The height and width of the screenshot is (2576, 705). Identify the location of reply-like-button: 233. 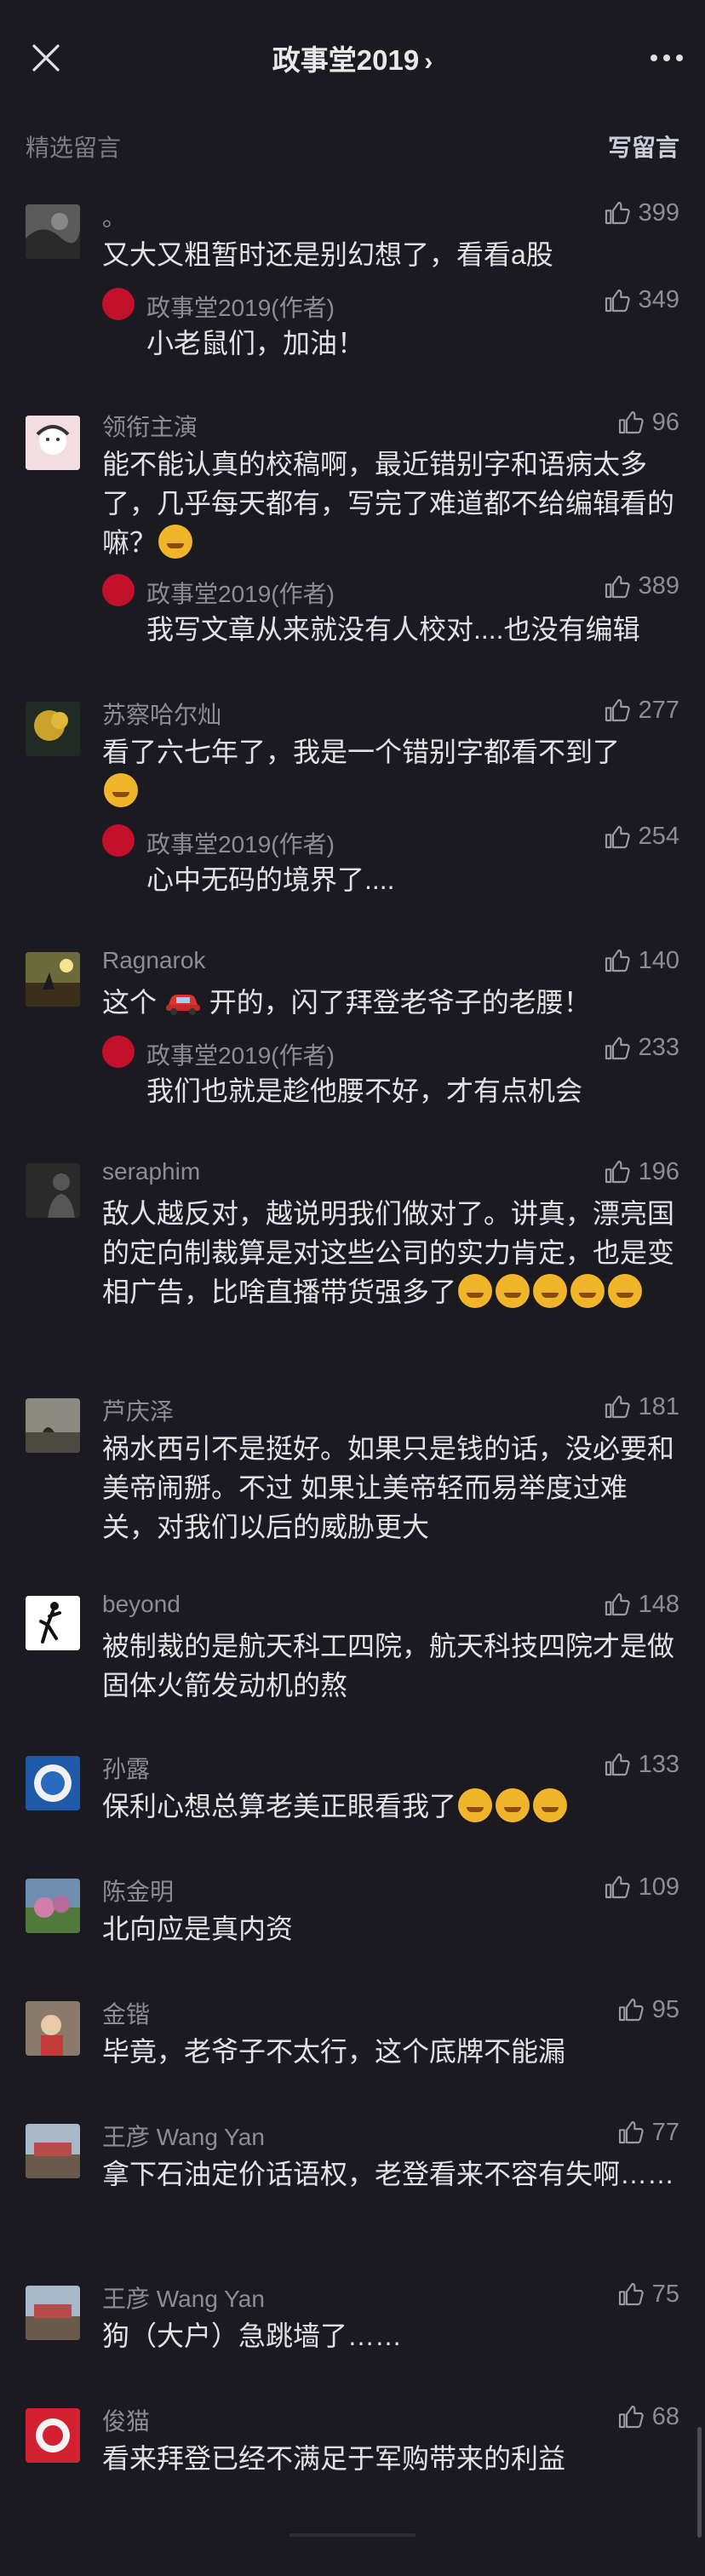
(641, 1048).